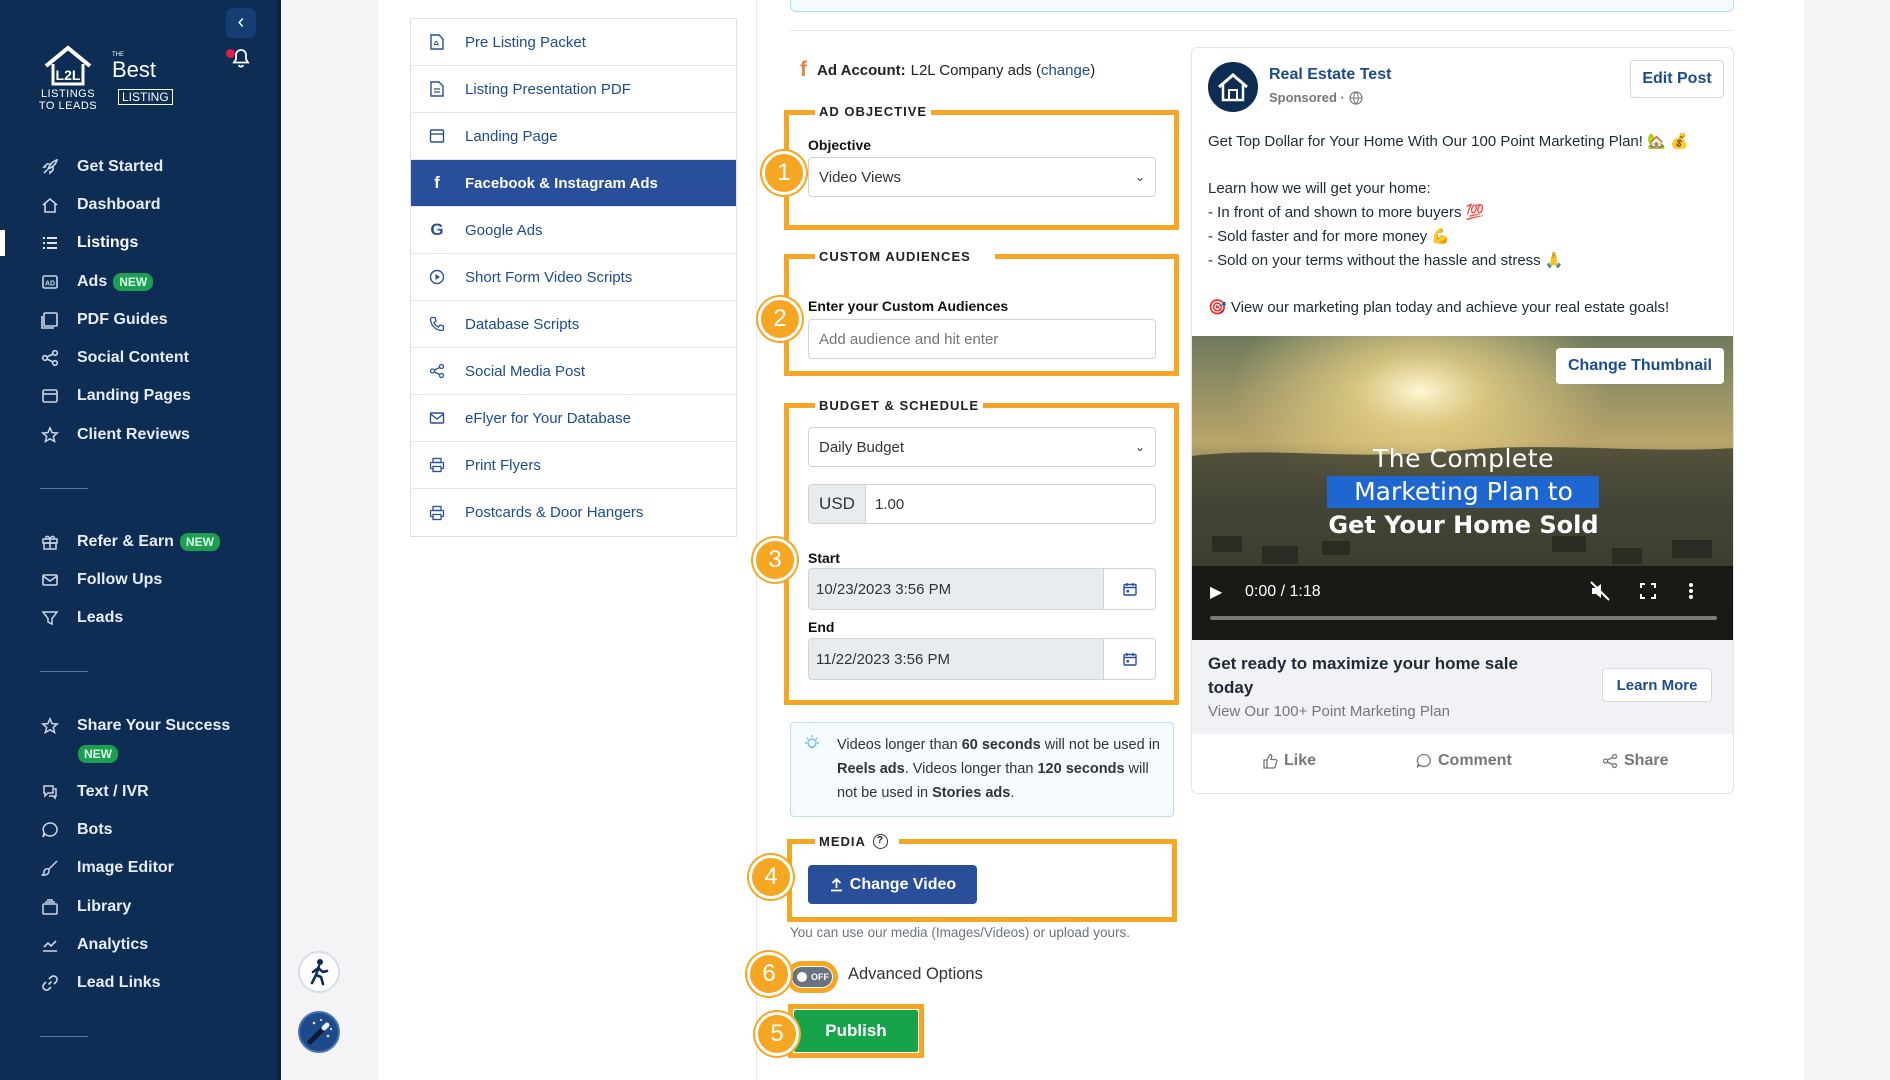  What do you see at coordinates (138, 167) in the screenshot?
I see `sidebar-item-get-started: Get Started` at bounding box center [138, 167].